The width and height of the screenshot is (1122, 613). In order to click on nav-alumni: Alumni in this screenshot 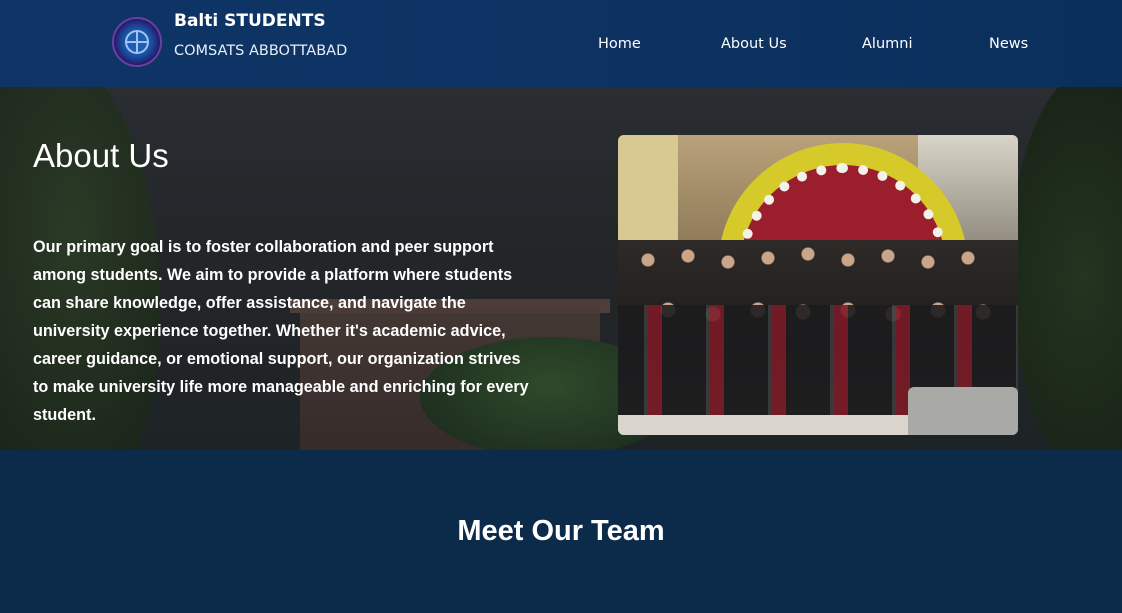, I will do `click(887, 44)`.